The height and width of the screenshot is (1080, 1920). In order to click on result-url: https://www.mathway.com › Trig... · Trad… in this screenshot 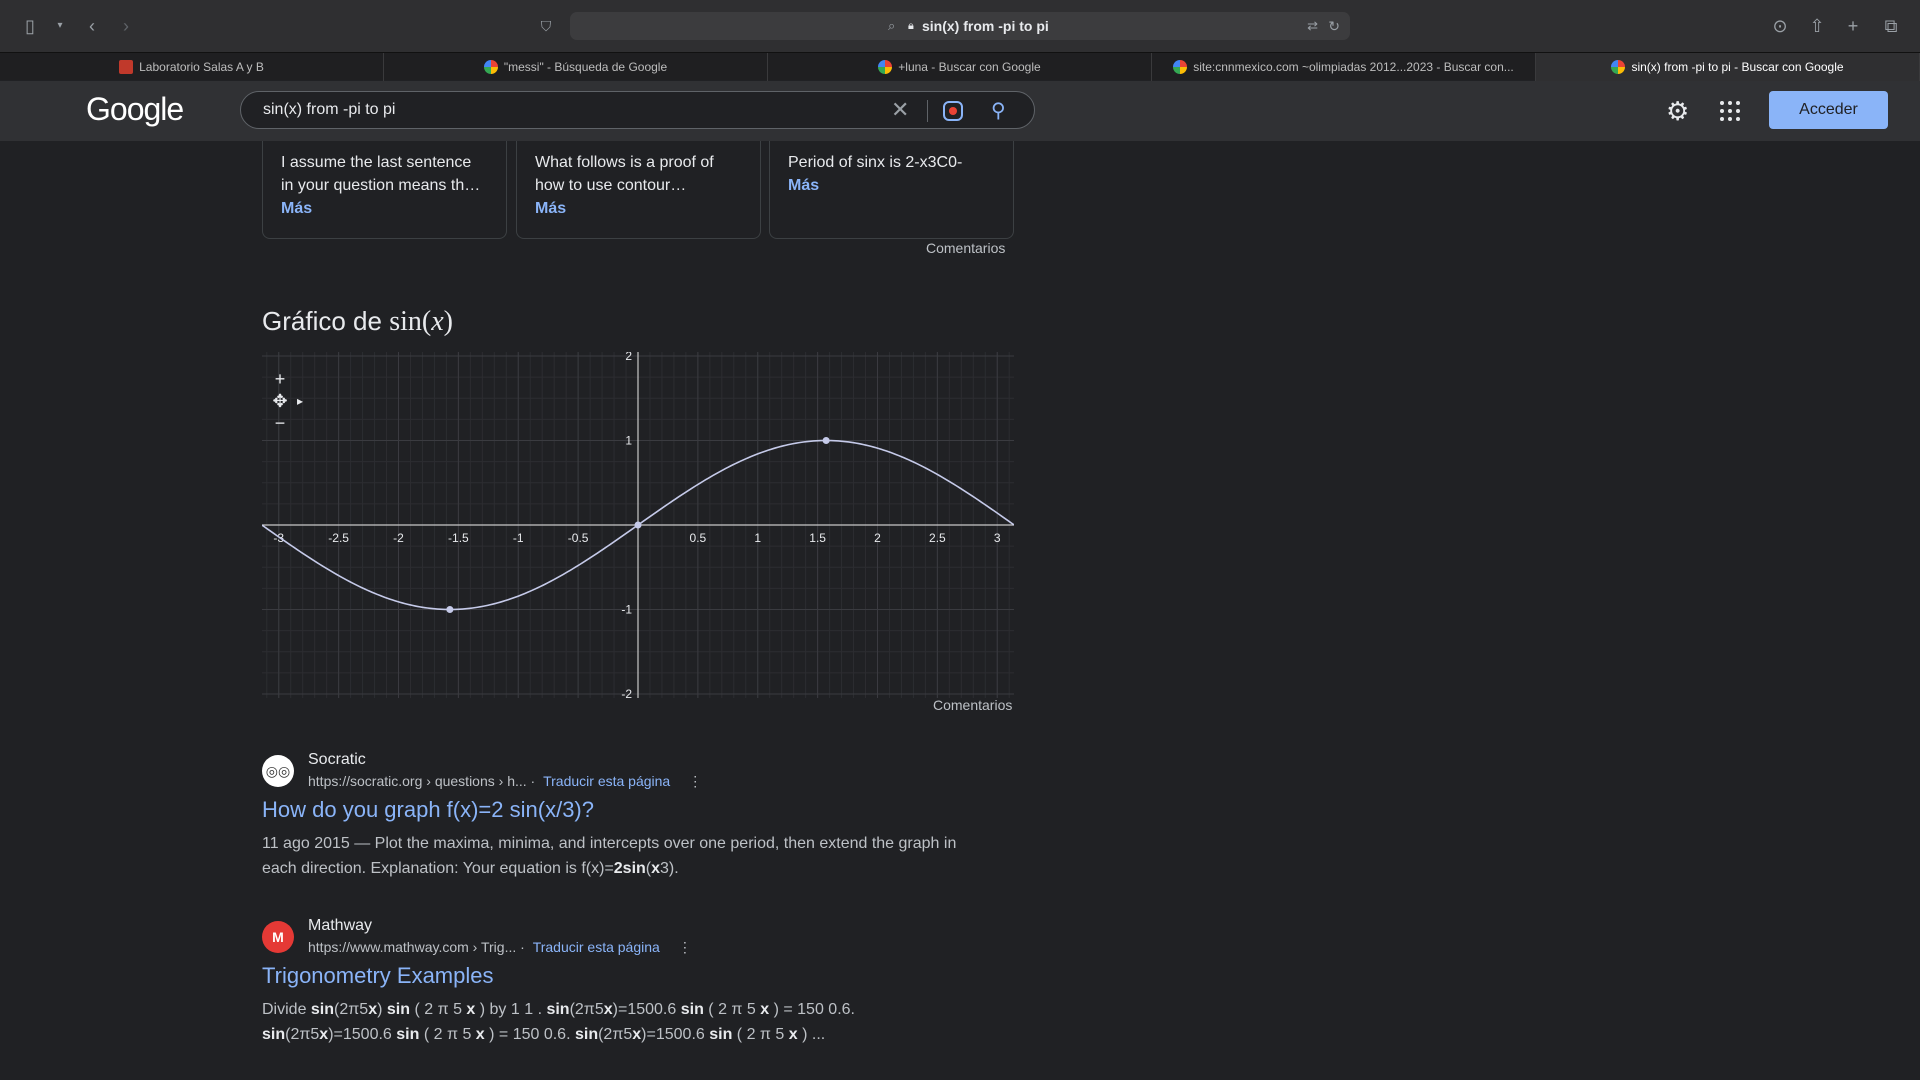, I will do `click(500, 947)`.